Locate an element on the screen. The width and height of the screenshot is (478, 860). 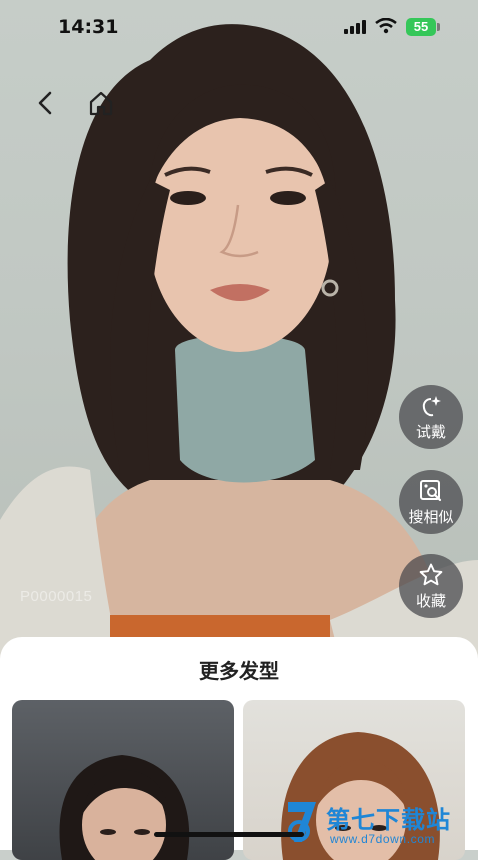
back-button is located at coordinates (45, 103).